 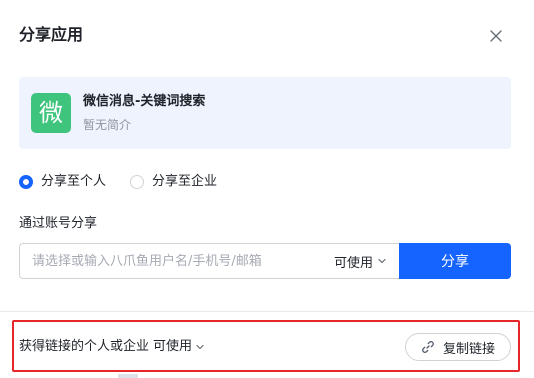 What do you see at coordinates (107, 125) in the screenshot?
I see `app-description: 暂无简介` at bounding box center [107, 125].